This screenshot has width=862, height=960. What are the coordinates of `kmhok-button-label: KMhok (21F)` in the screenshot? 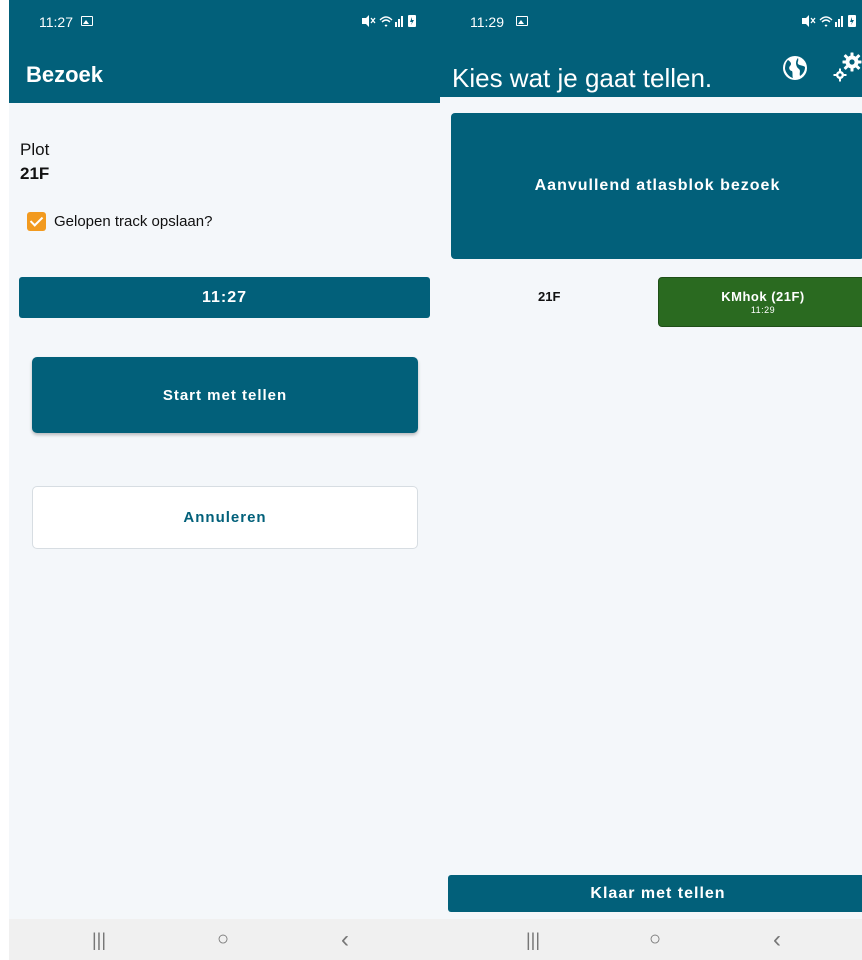 It's located at (763, 296).